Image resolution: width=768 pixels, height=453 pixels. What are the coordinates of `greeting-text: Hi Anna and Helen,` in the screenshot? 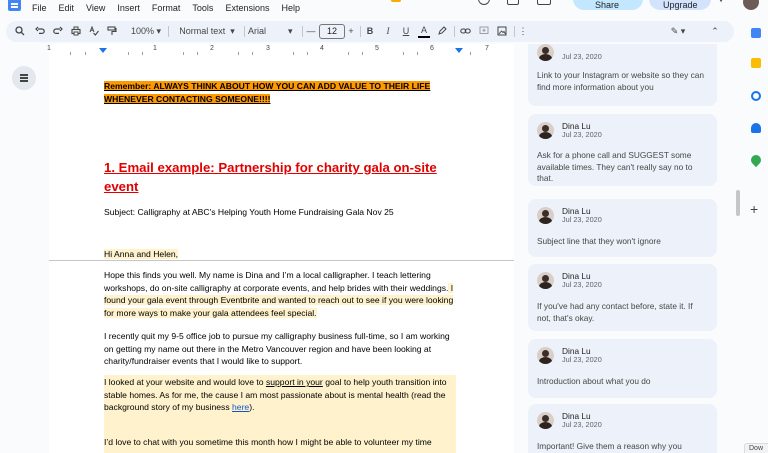 It's located at (141, 254).